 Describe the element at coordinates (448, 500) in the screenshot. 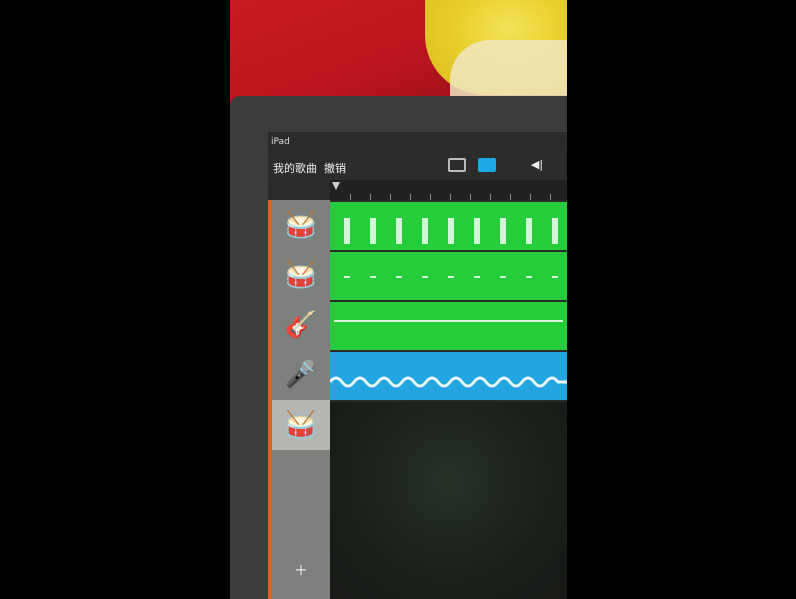

I see `empty-track-area` at that location.